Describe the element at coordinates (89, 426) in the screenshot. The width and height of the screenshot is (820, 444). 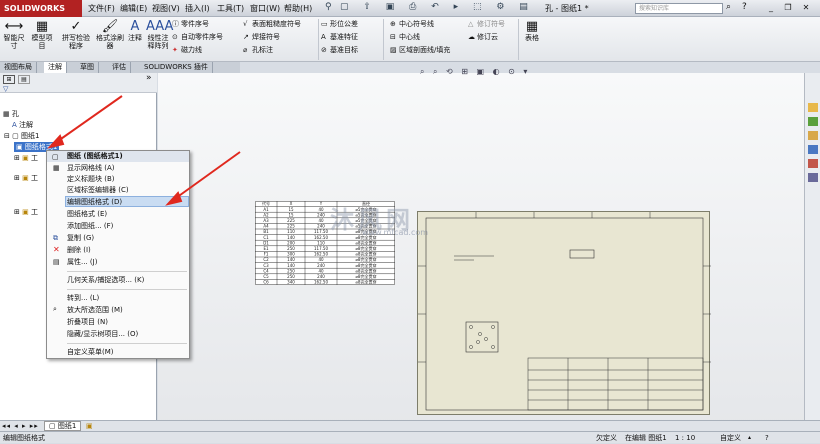
I see `add-sheet-icon: ▣` at that location.